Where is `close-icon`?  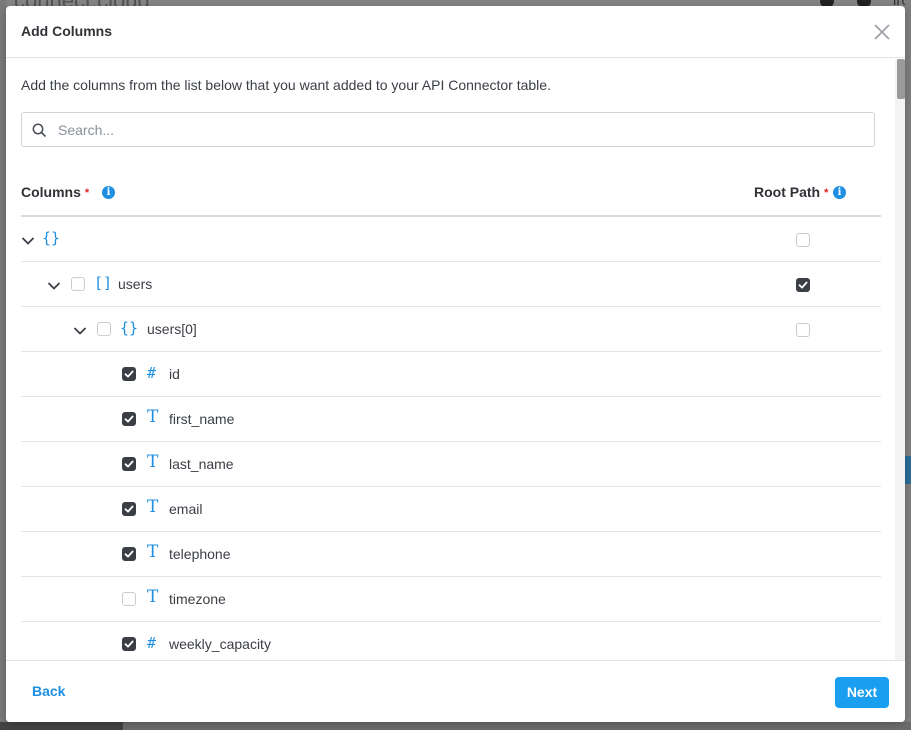 close-icon is located at coordinates (882, 32).